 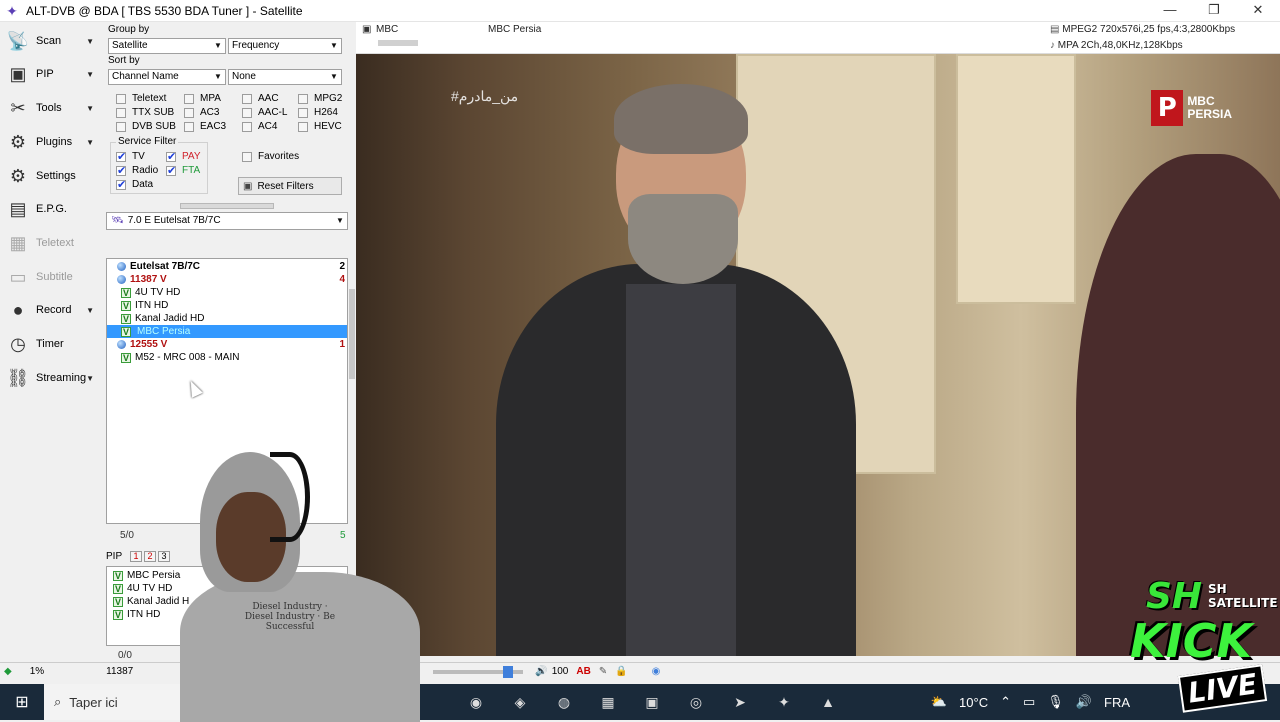 I want to click on nav-epg: ▤ E.P.G., so click(x=53, y=209).